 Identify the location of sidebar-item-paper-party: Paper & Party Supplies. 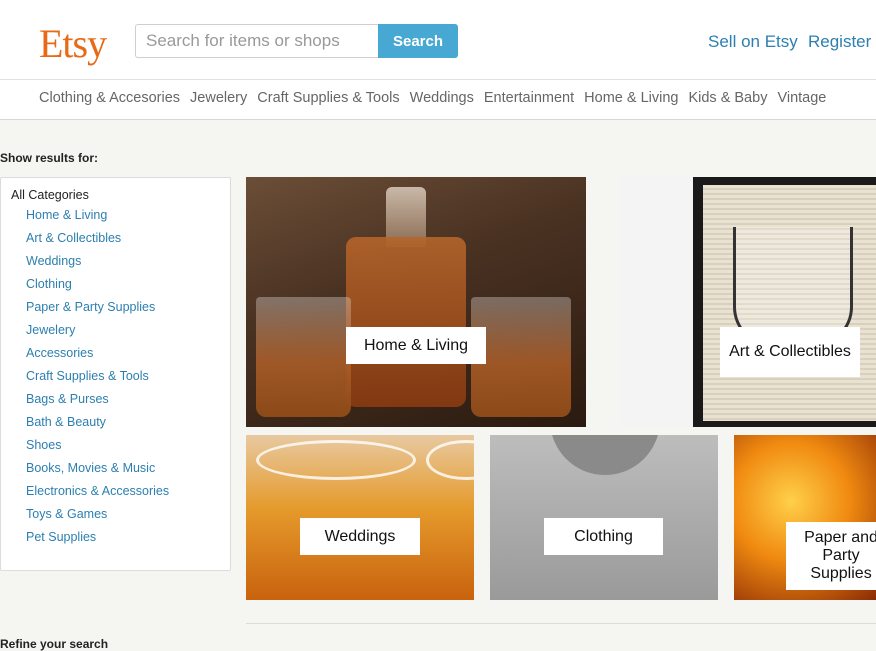
(97, 310).